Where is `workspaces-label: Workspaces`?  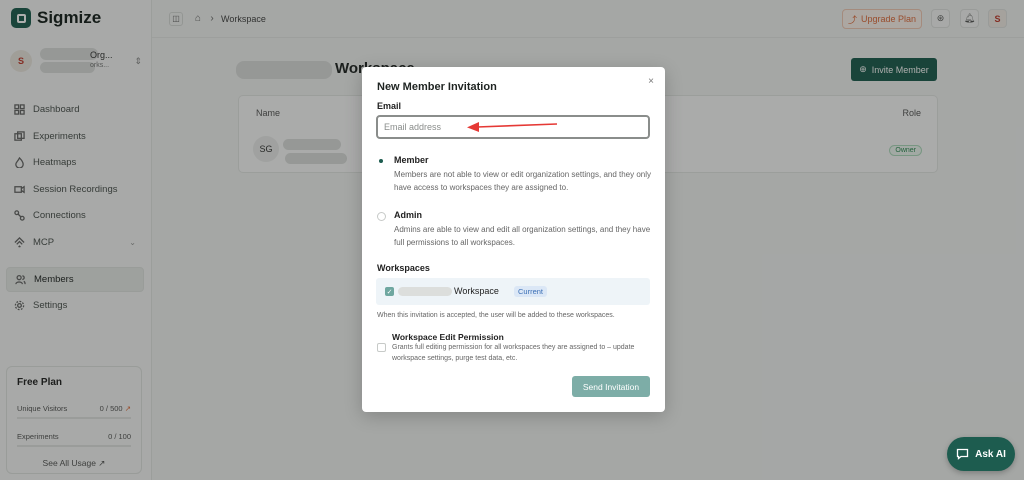 workspaces-label: Workspaces is located at coordinates (403, 268).